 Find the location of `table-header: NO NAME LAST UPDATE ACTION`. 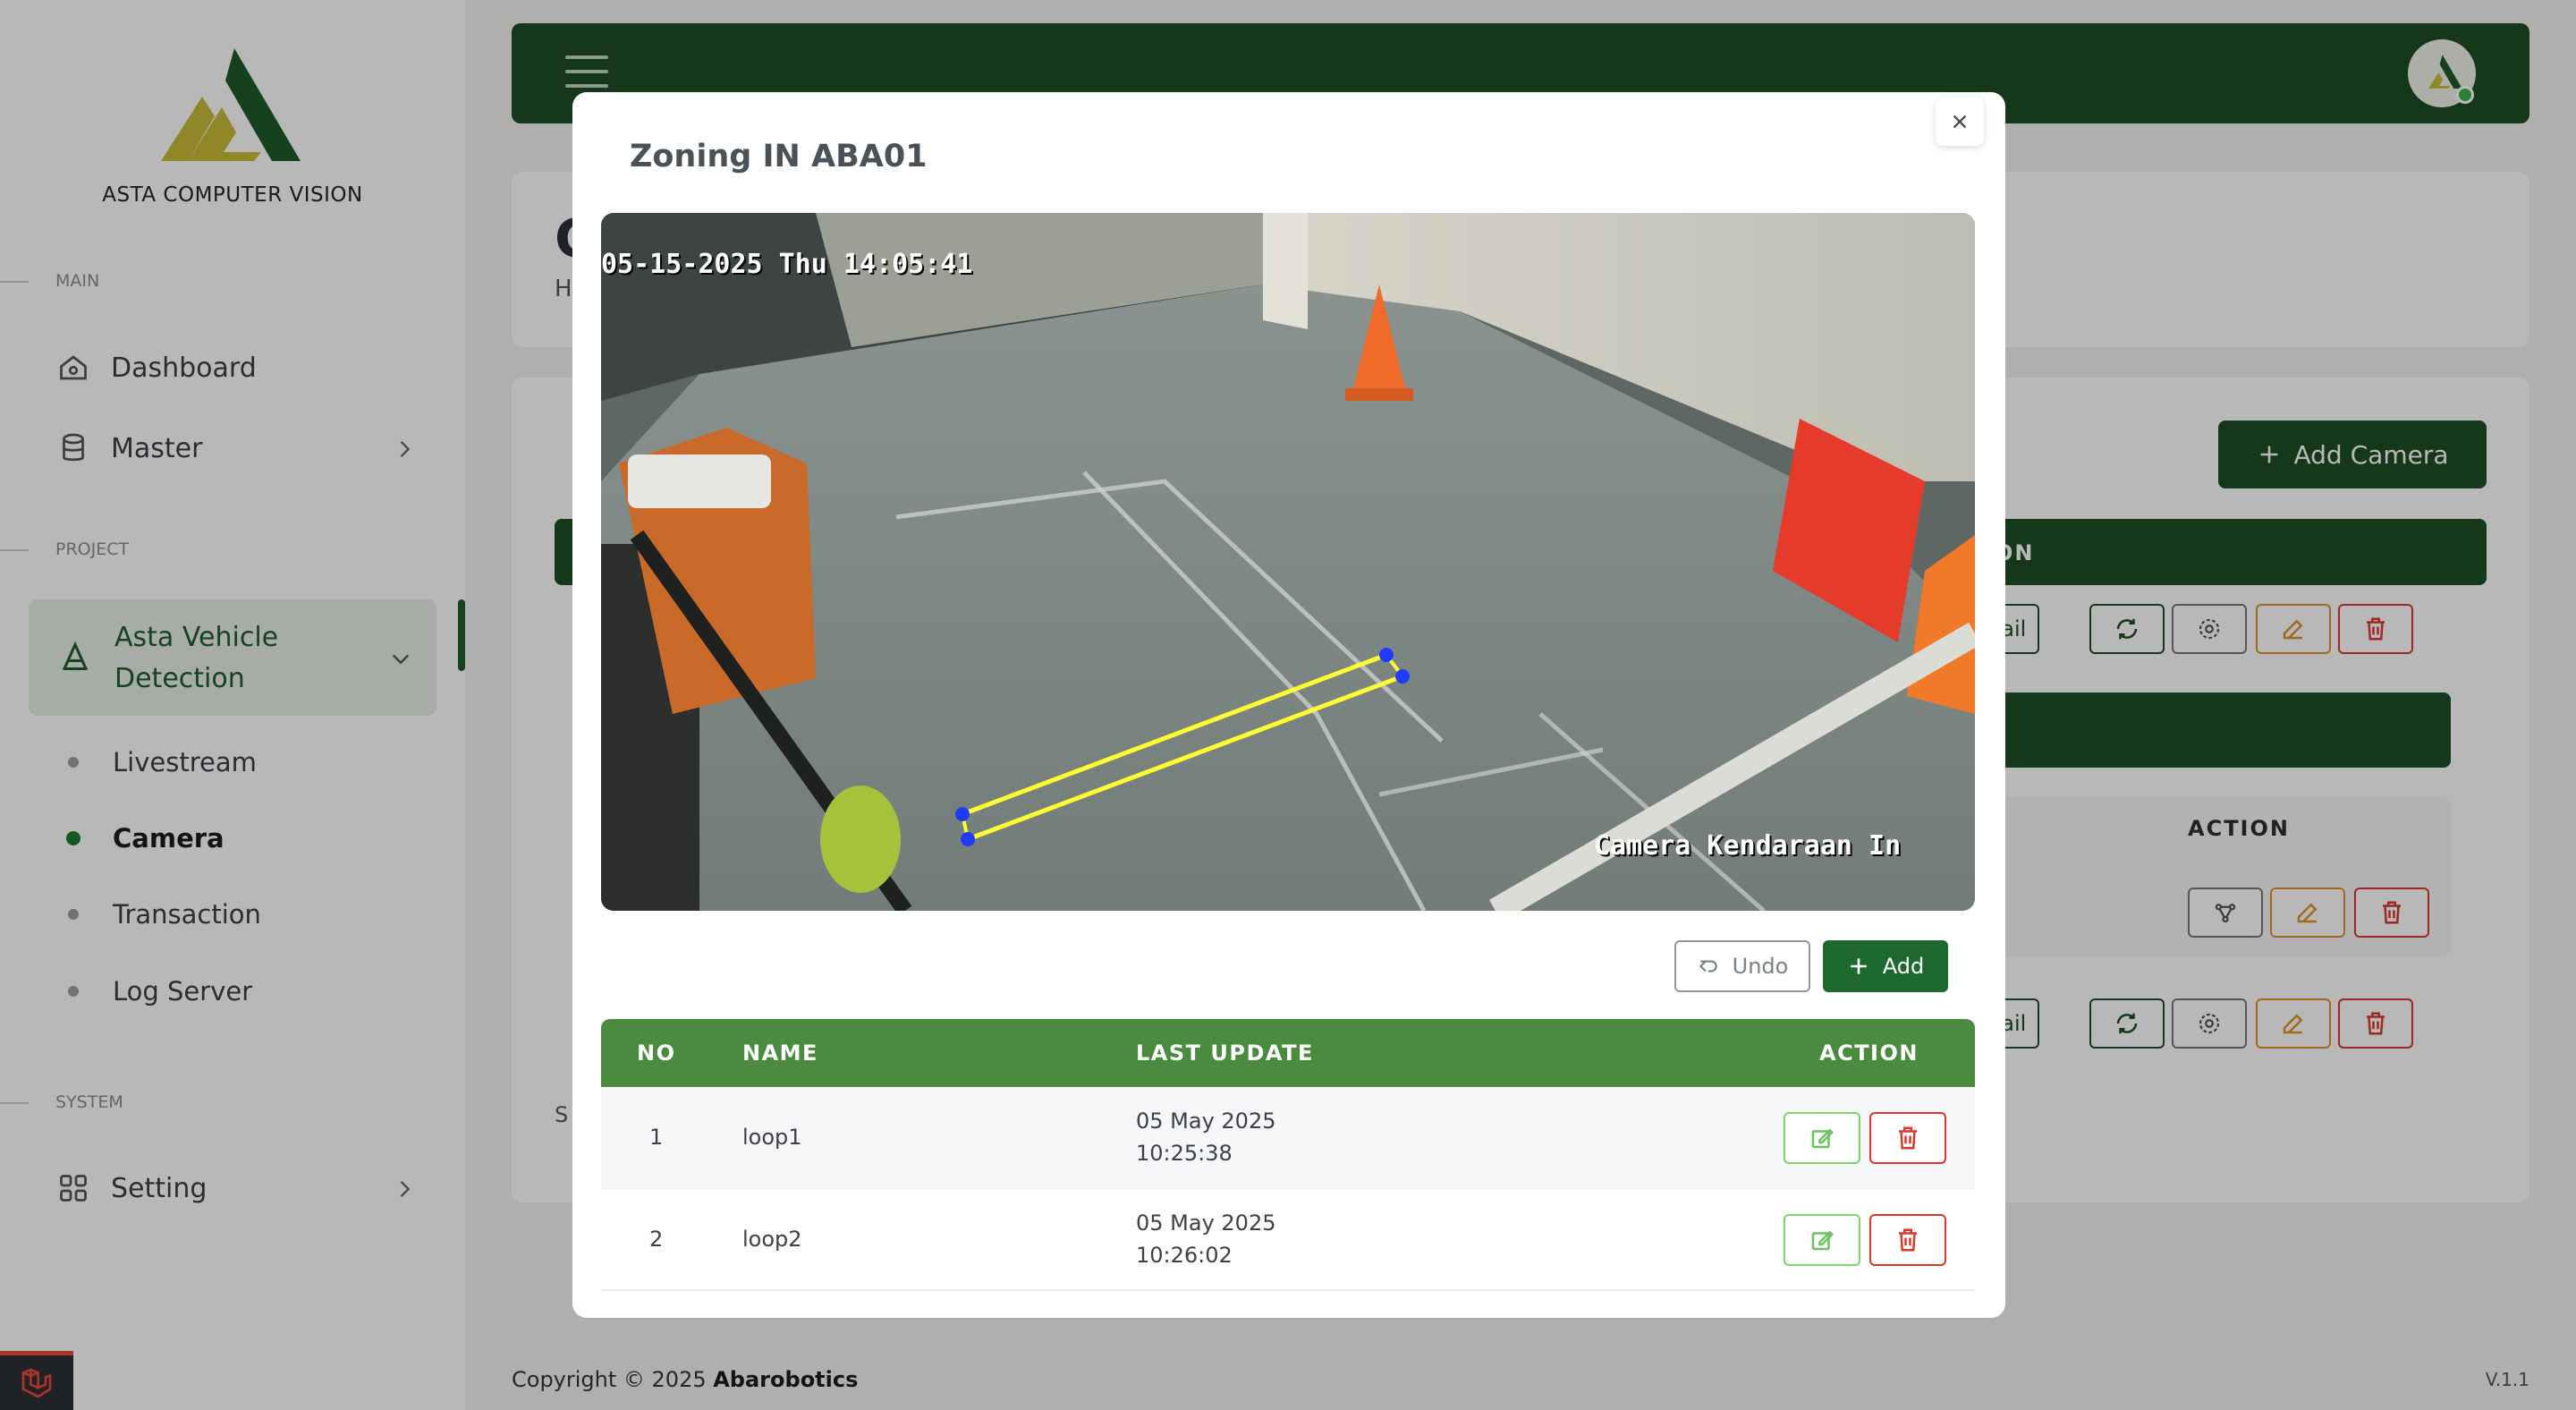

table-header: NO NAME LAST UPDATE ACTION is located at coordinates (1288, 1053).